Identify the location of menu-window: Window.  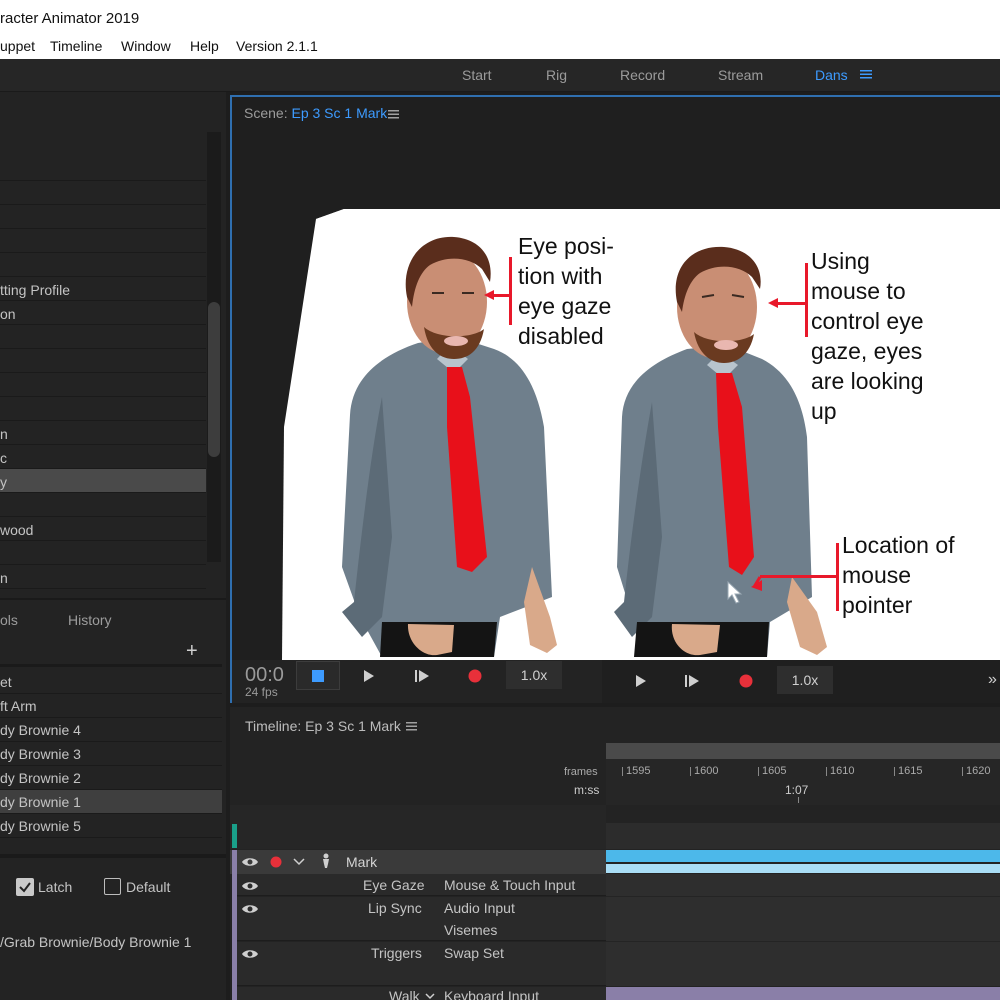
(146, 46).